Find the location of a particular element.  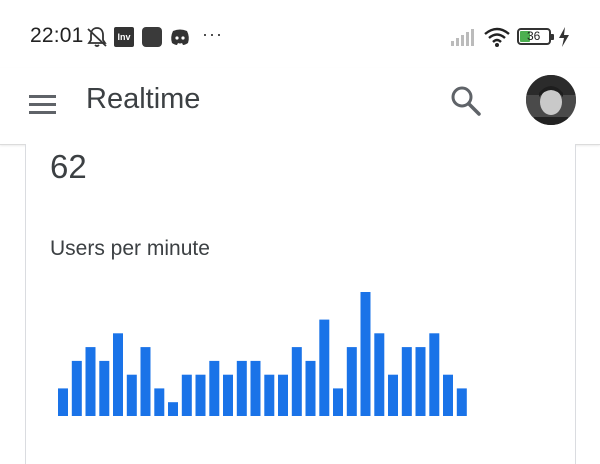

more-dots-icon: ··· is located at coordinates (212, 34).